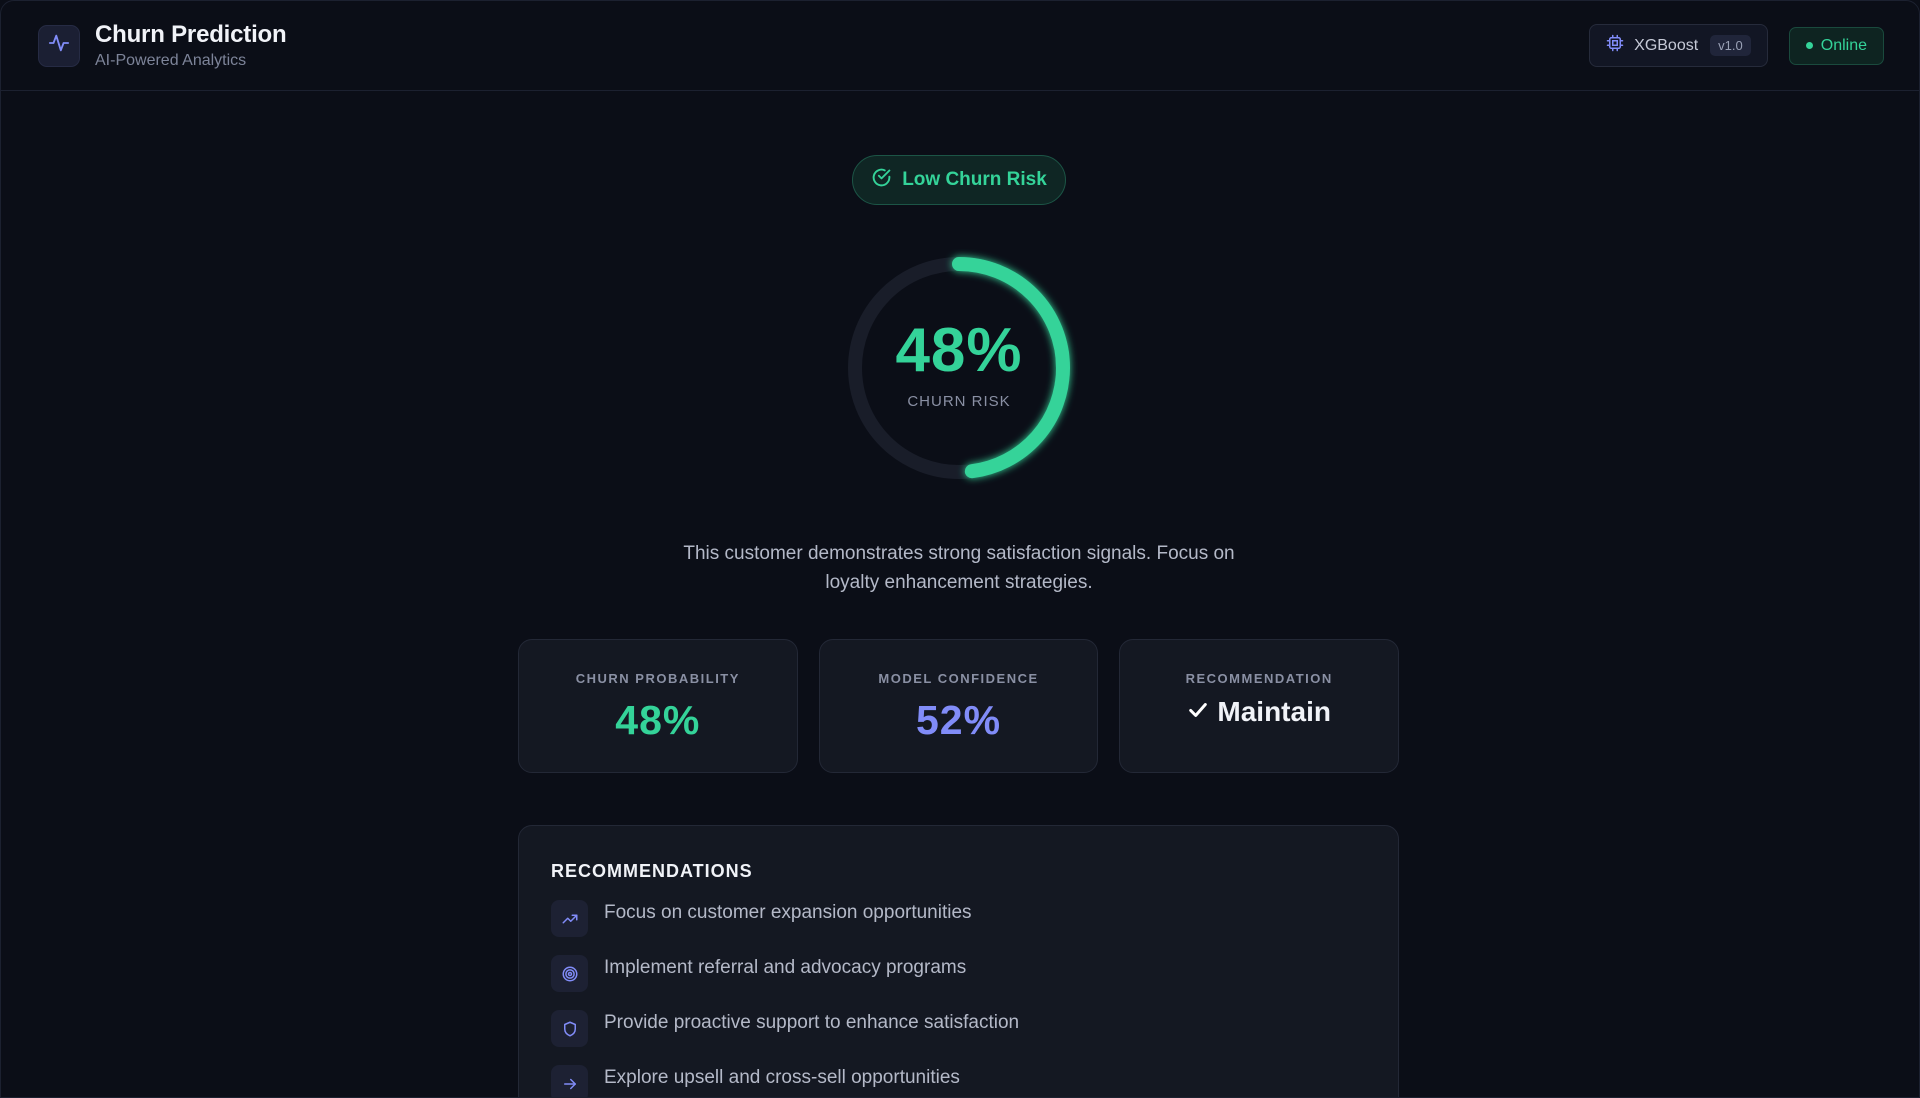 This screenshot has width=1920, height=1098. Describe the element at coordinates (1843, 45) in the screenshot. I see `status-text: Online` at that location.